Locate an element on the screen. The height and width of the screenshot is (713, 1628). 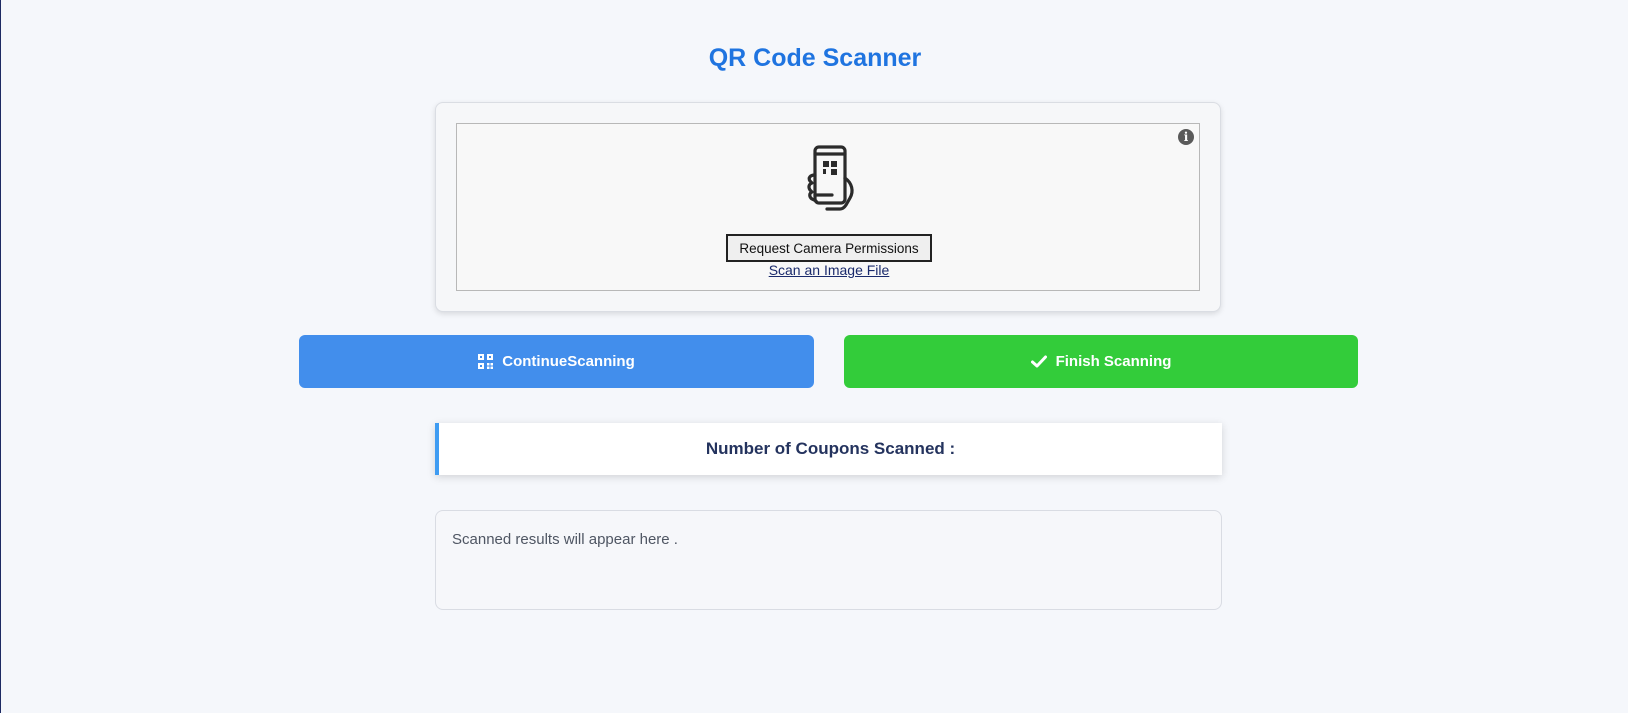
page-title: QR Code Scanner is located at coordinates (815, 58).